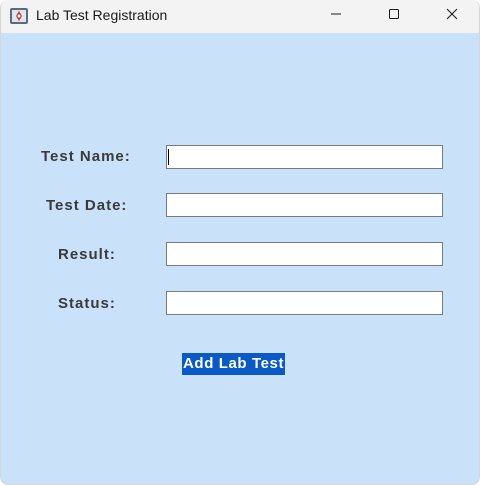 The width and height of the screenshot is (480, 485). What do you see at coordinates (304, 254) in the screenshot?
I see `result-input` at bounding box center [304, 254].